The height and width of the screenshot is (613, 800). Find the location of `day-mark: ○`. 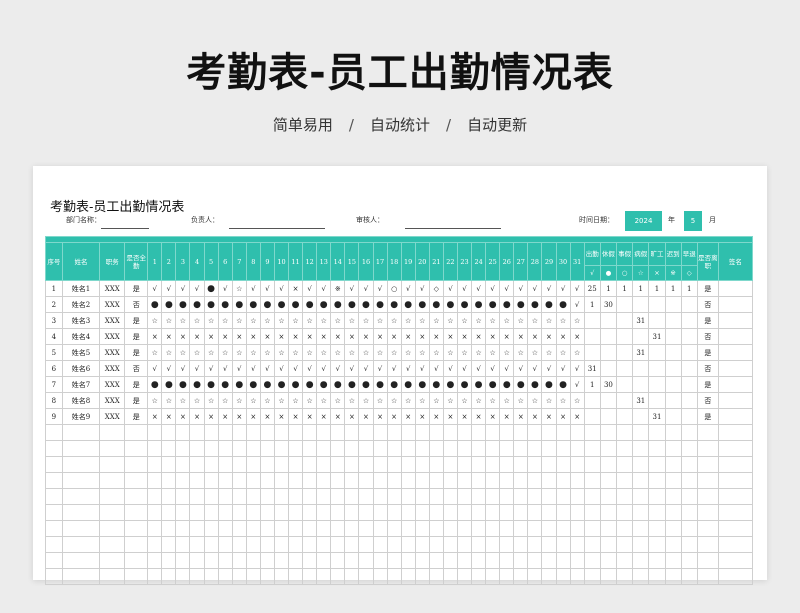

day-mark: ○ is located at coordinates (394, 288).